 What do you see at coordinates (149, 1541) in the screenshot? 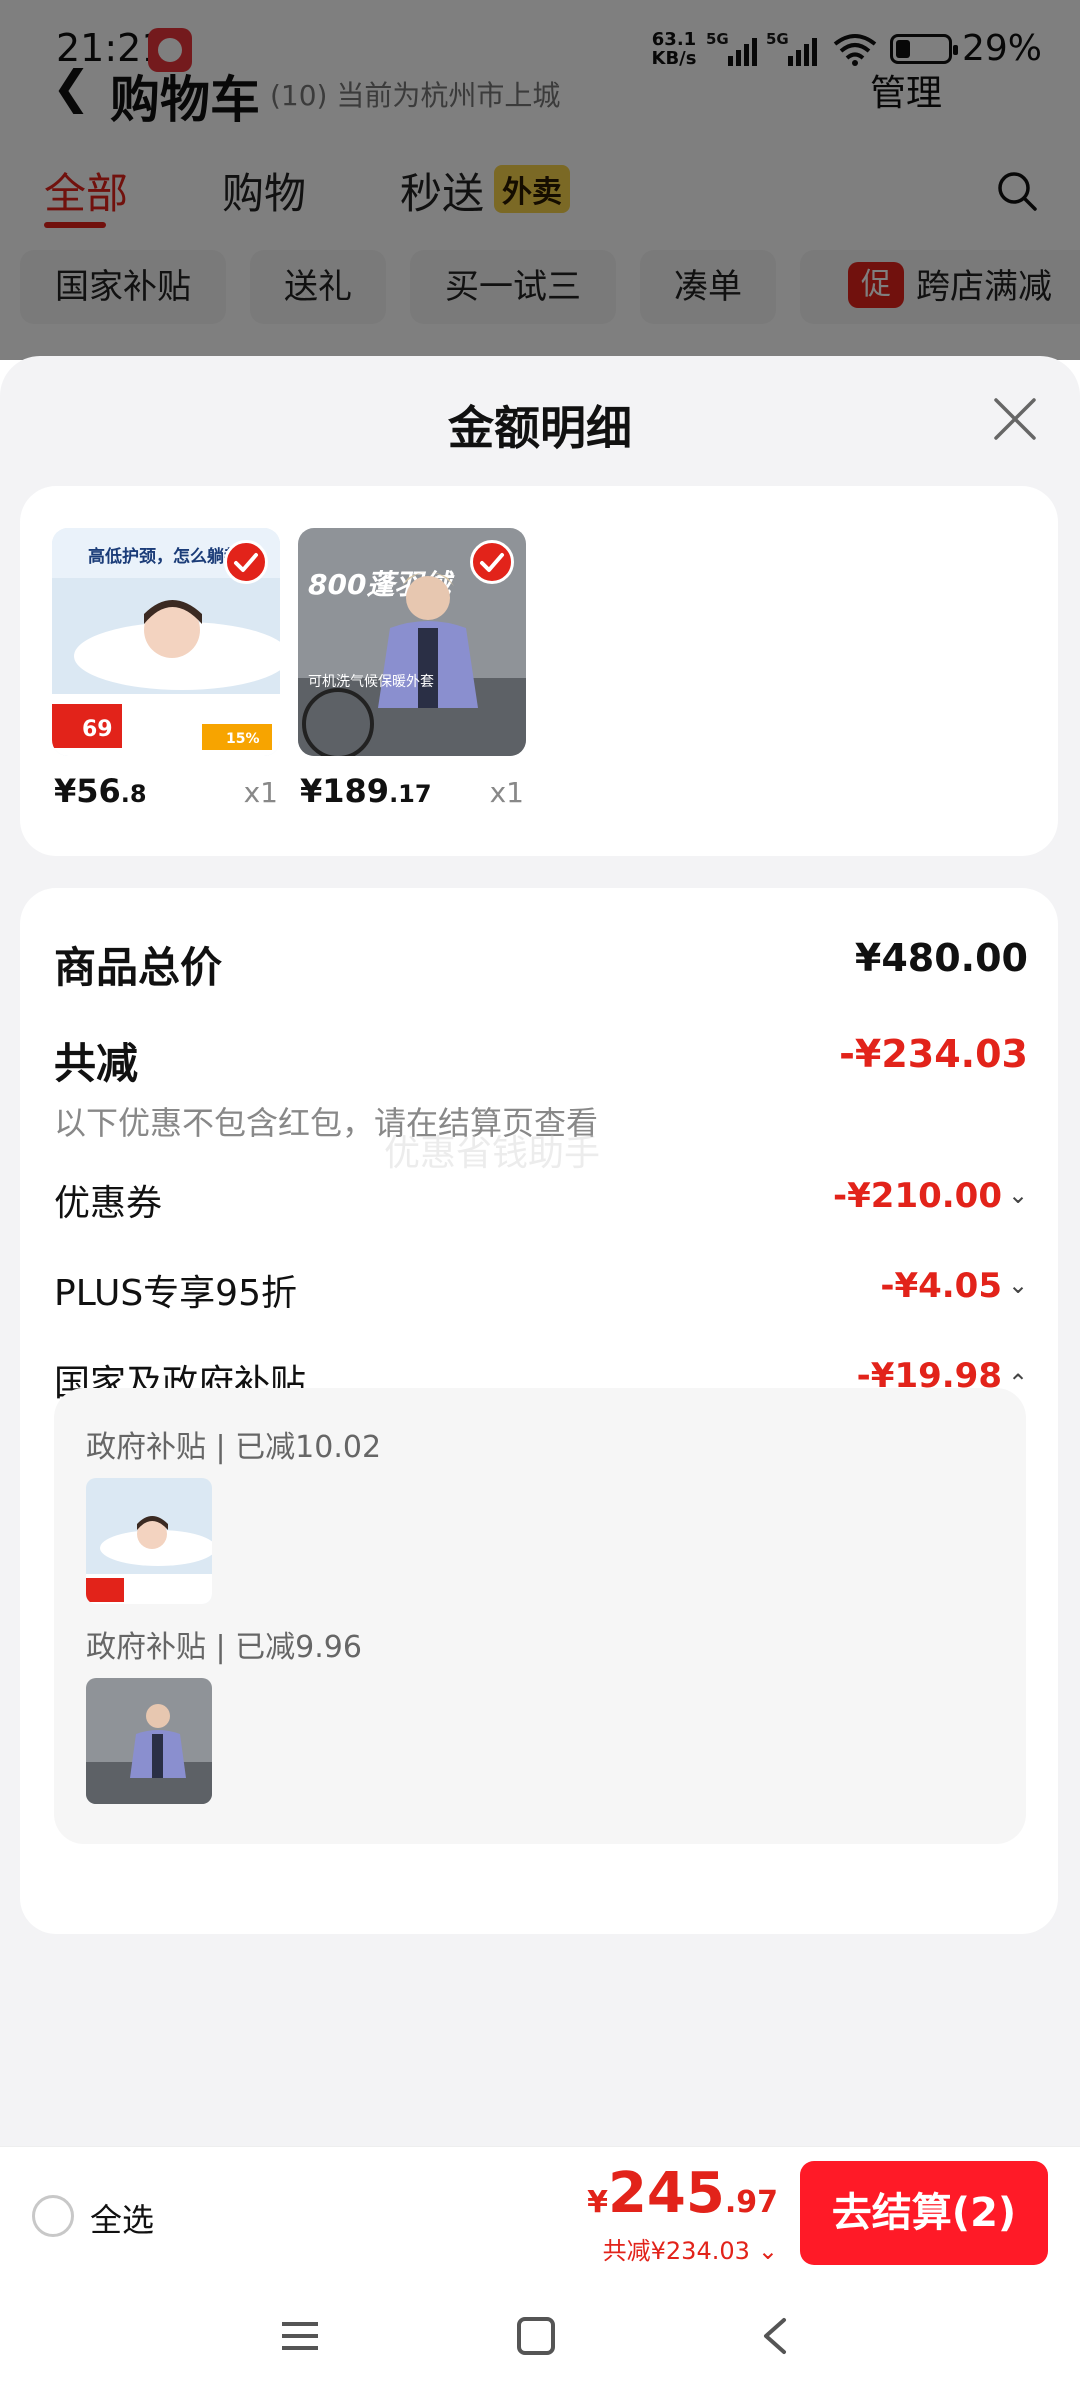
I see `pillow-product-image` at bounding box center [149, 1541].